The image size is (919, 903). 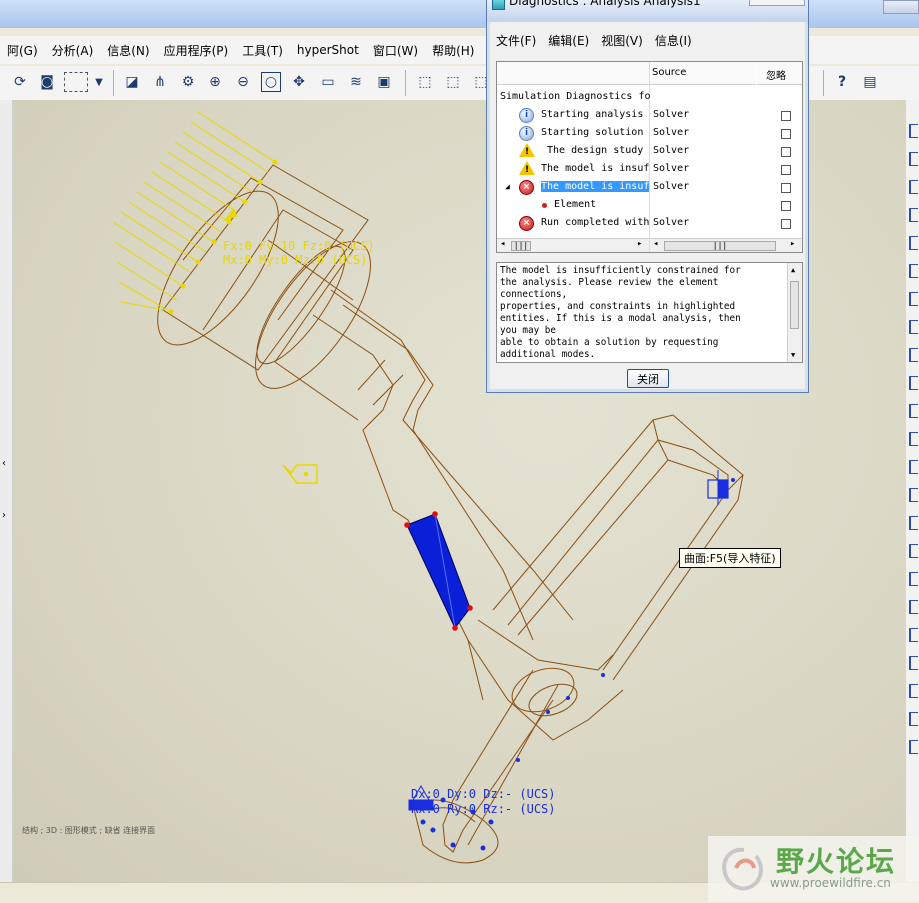 What do you see at coordinates (76, 82) in the screenshot?
I see `select-box-icon` at bounding box center [76, 82].